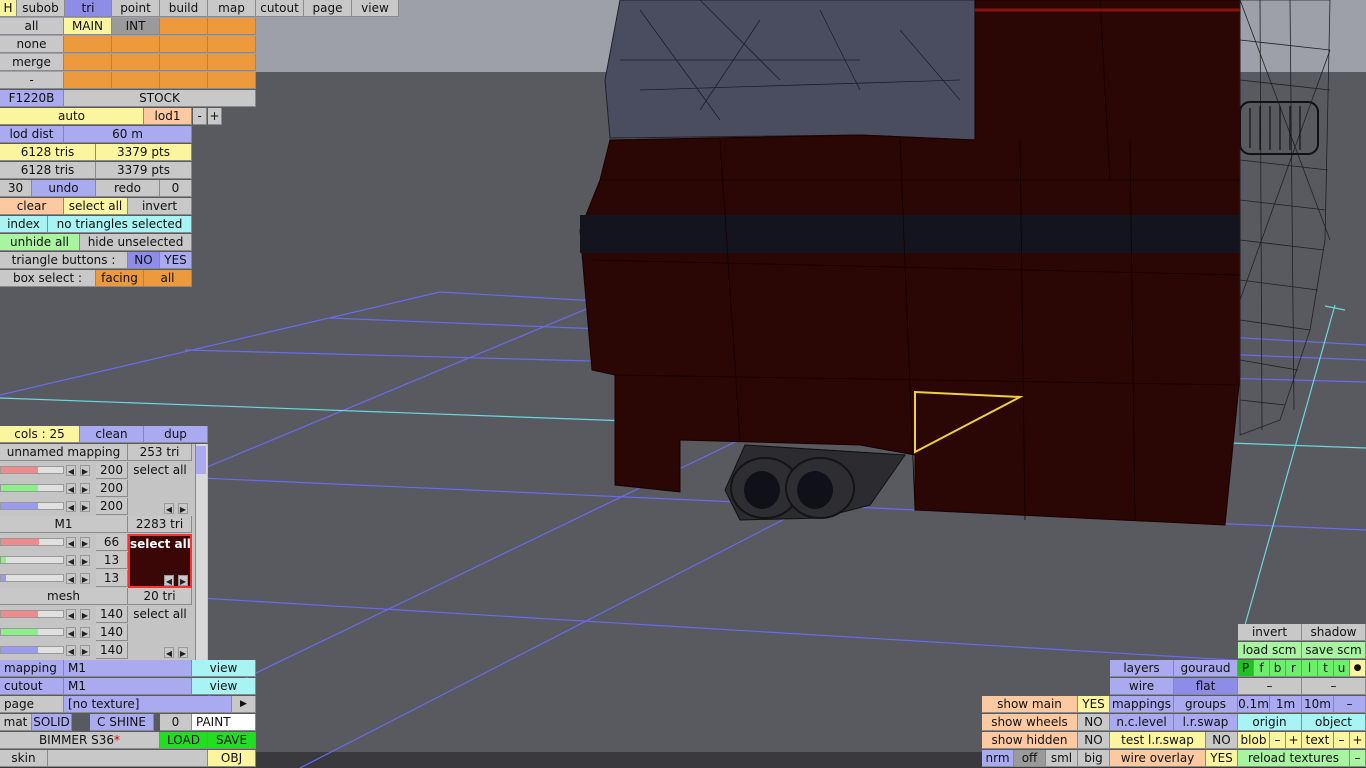 The height and width of the screenshot is (768, 1366). I want to click on int-toggle: INT, so click(136, 26).